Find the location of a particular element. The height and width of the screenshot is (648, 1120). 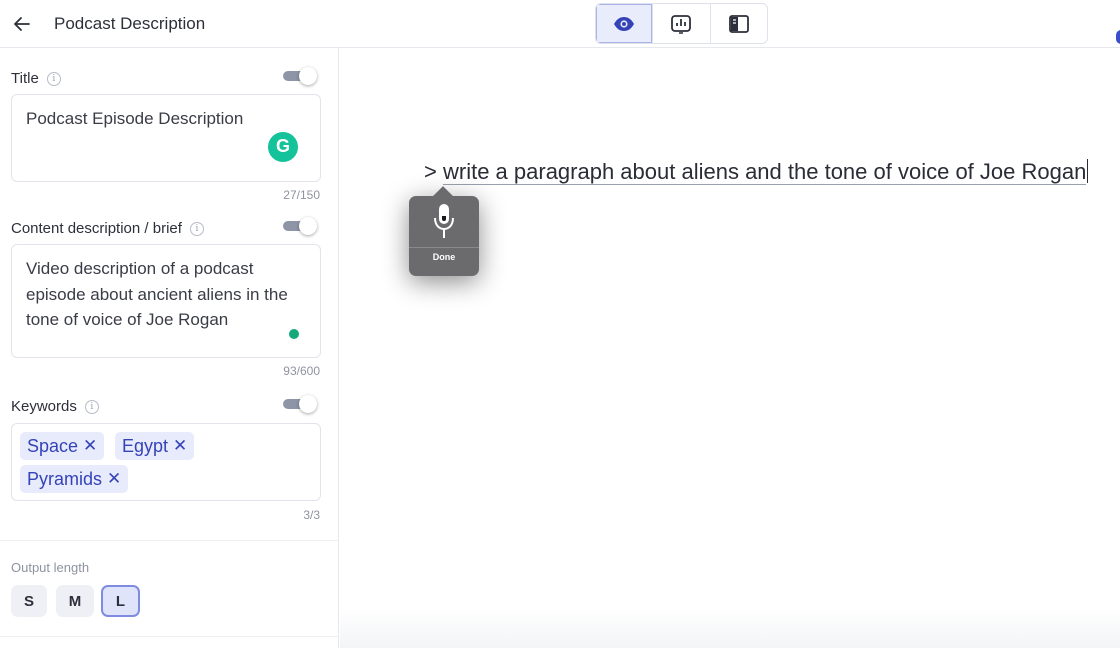

top-bar: Podcast Description is located at coordinates (560, 24).